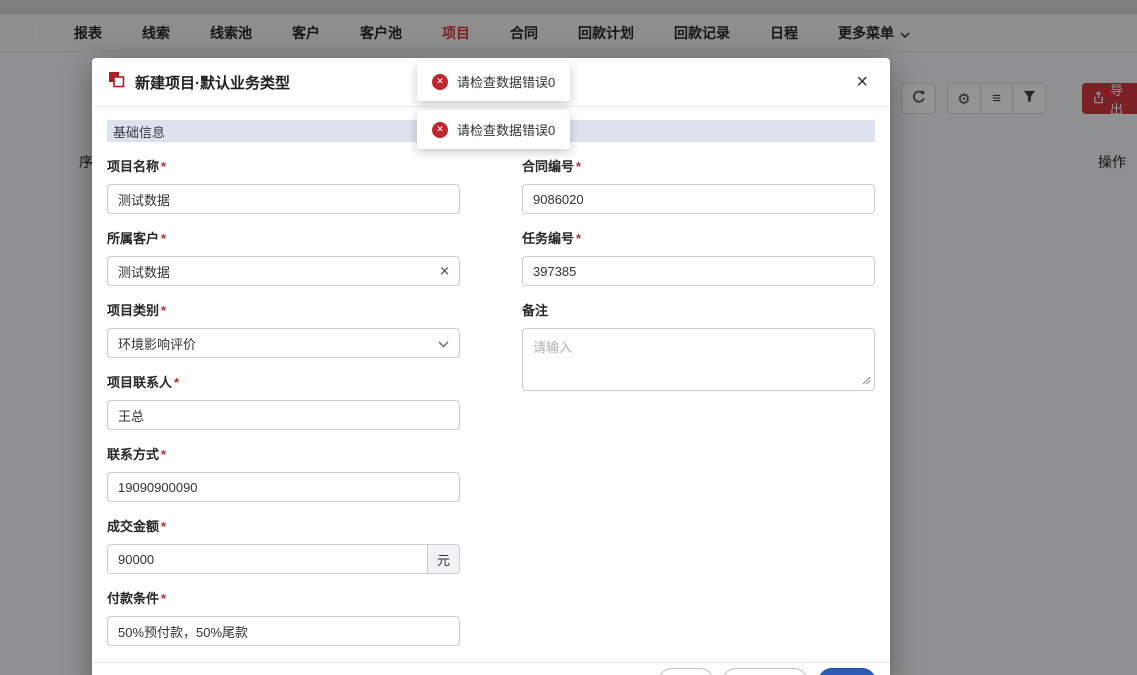 This screenshot has height=675, width=1137. I want to click on field-customer: 所属客户* ✕, so click(283, 258).